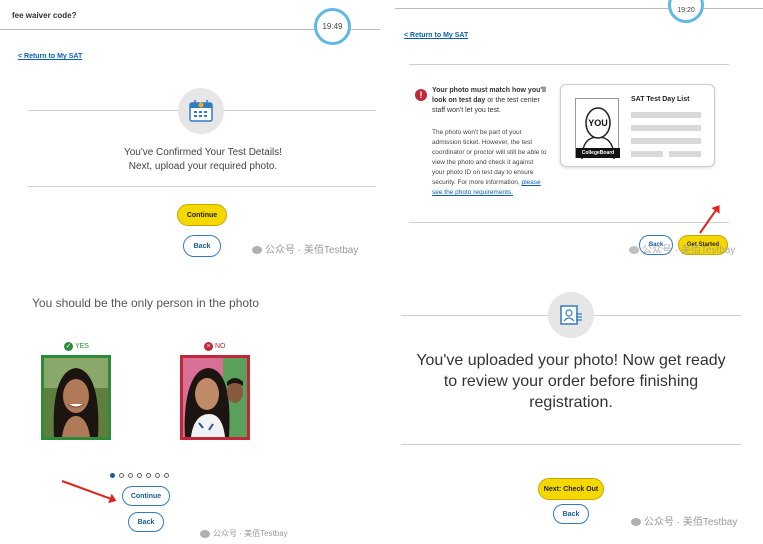 The image size is (763, 544). I want to click on id-card-icon, so click(571, 315).